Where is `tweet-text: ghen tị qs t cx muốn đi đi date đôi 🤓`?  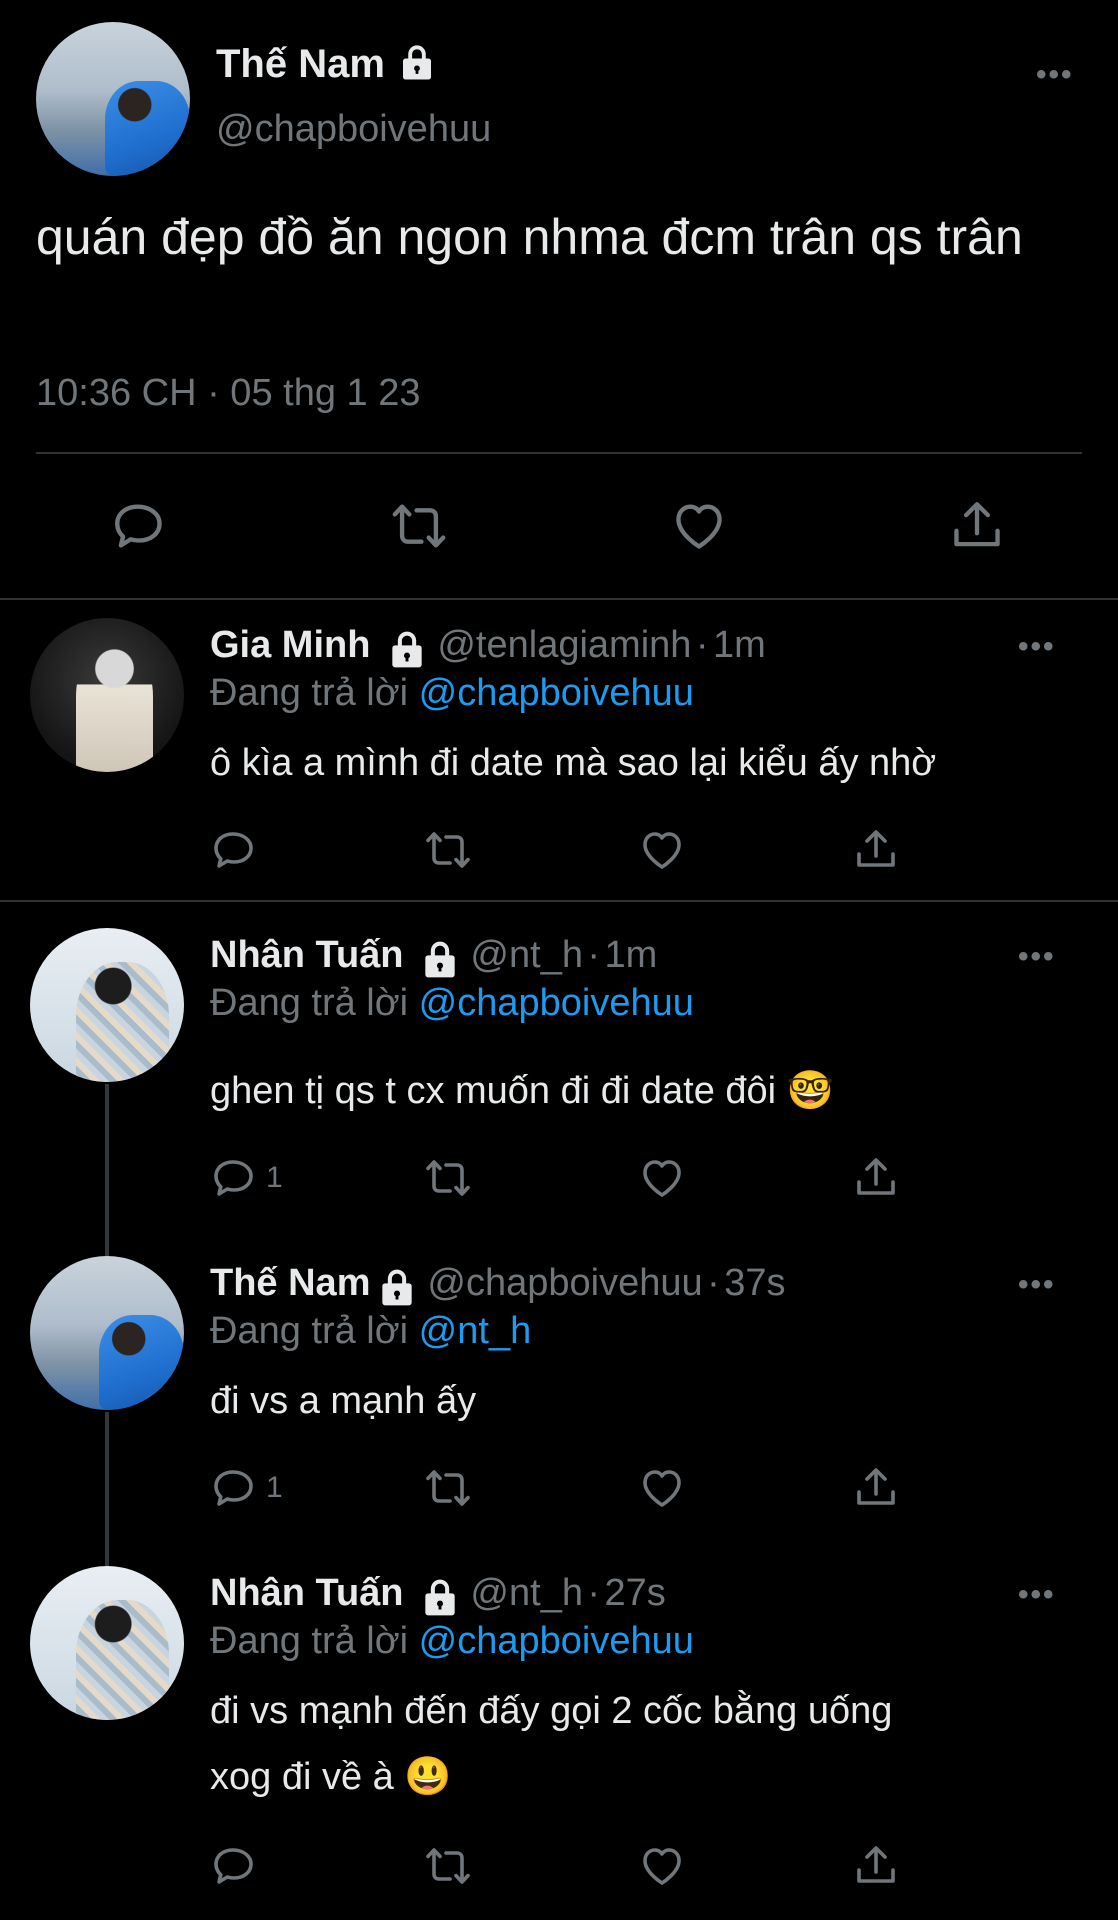 tweet-text: ghen tị qs t cx muốn đi đi date đôi 🤓 is located at coordinates (522, 1091).